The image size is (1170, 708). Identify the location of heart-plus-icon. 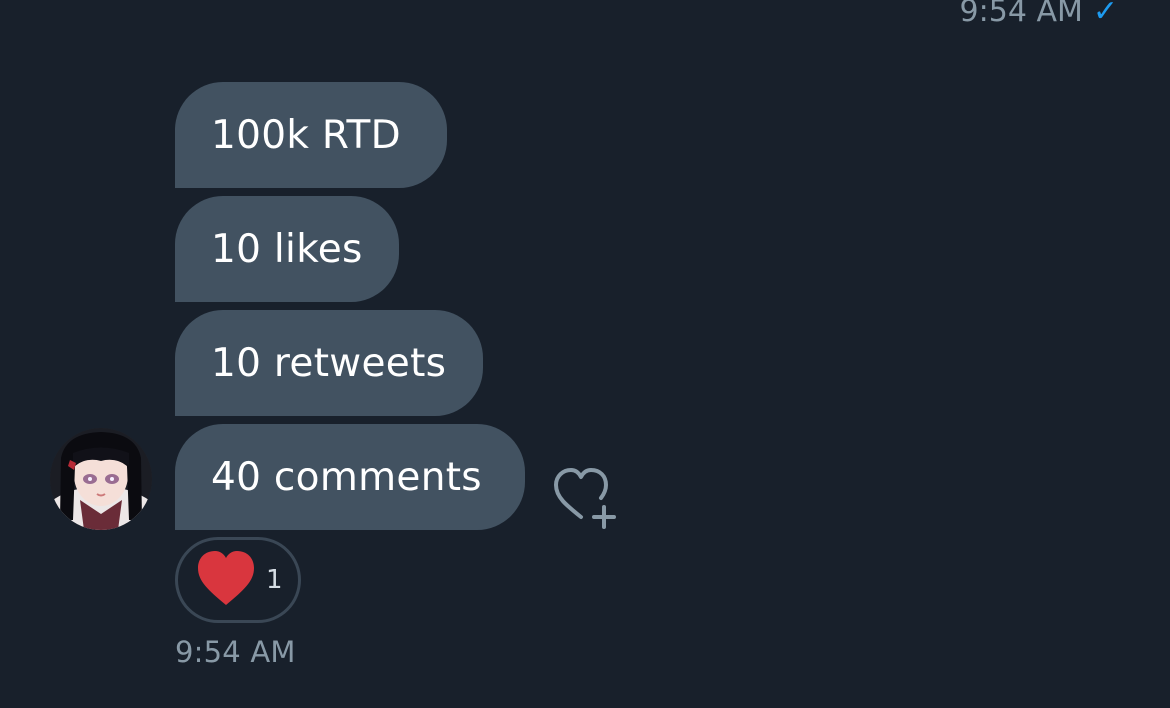
(586, 495).